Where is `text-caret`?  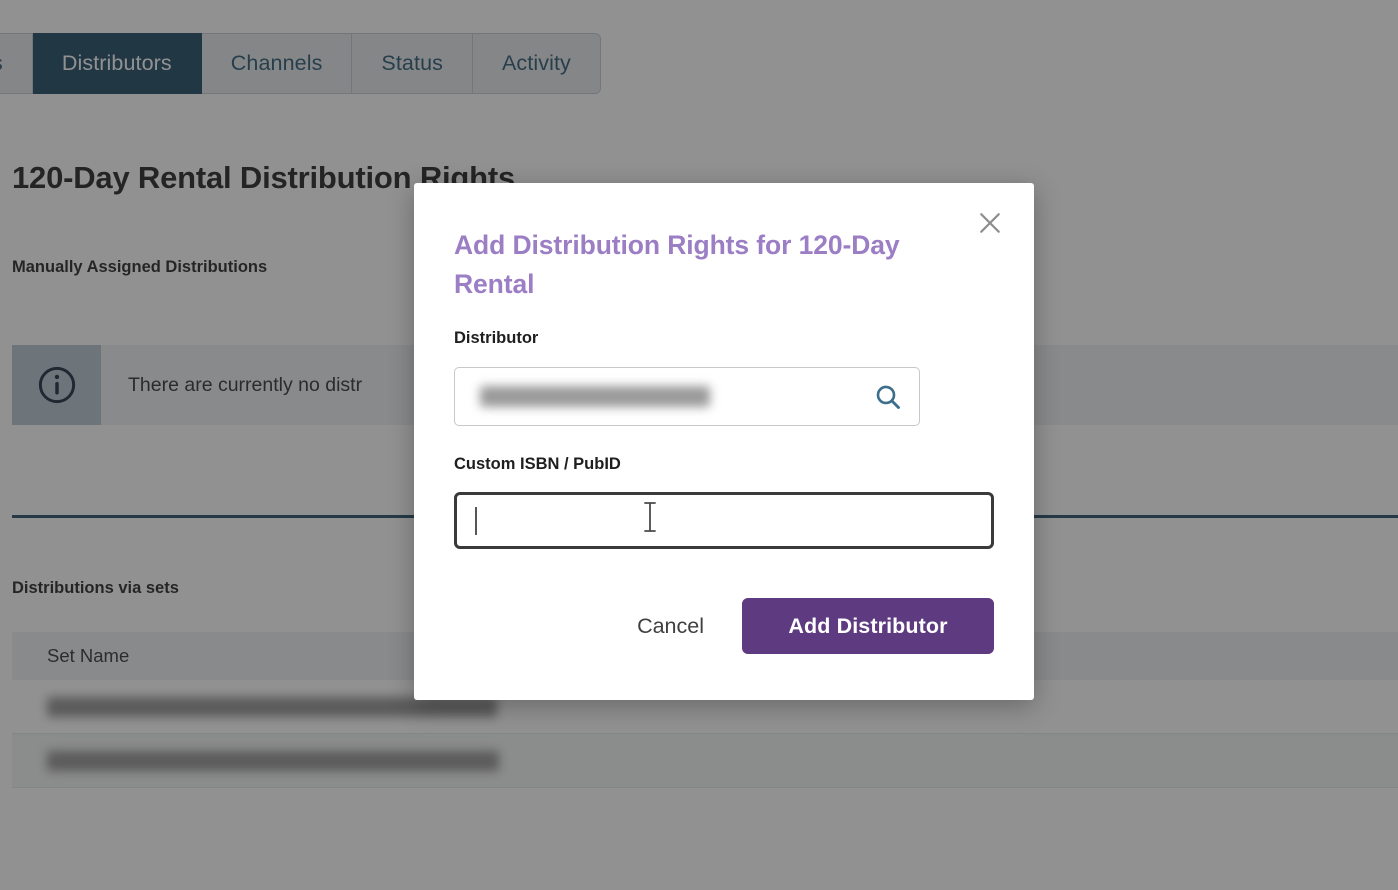
text-caret is located at coordinates (476, 520).